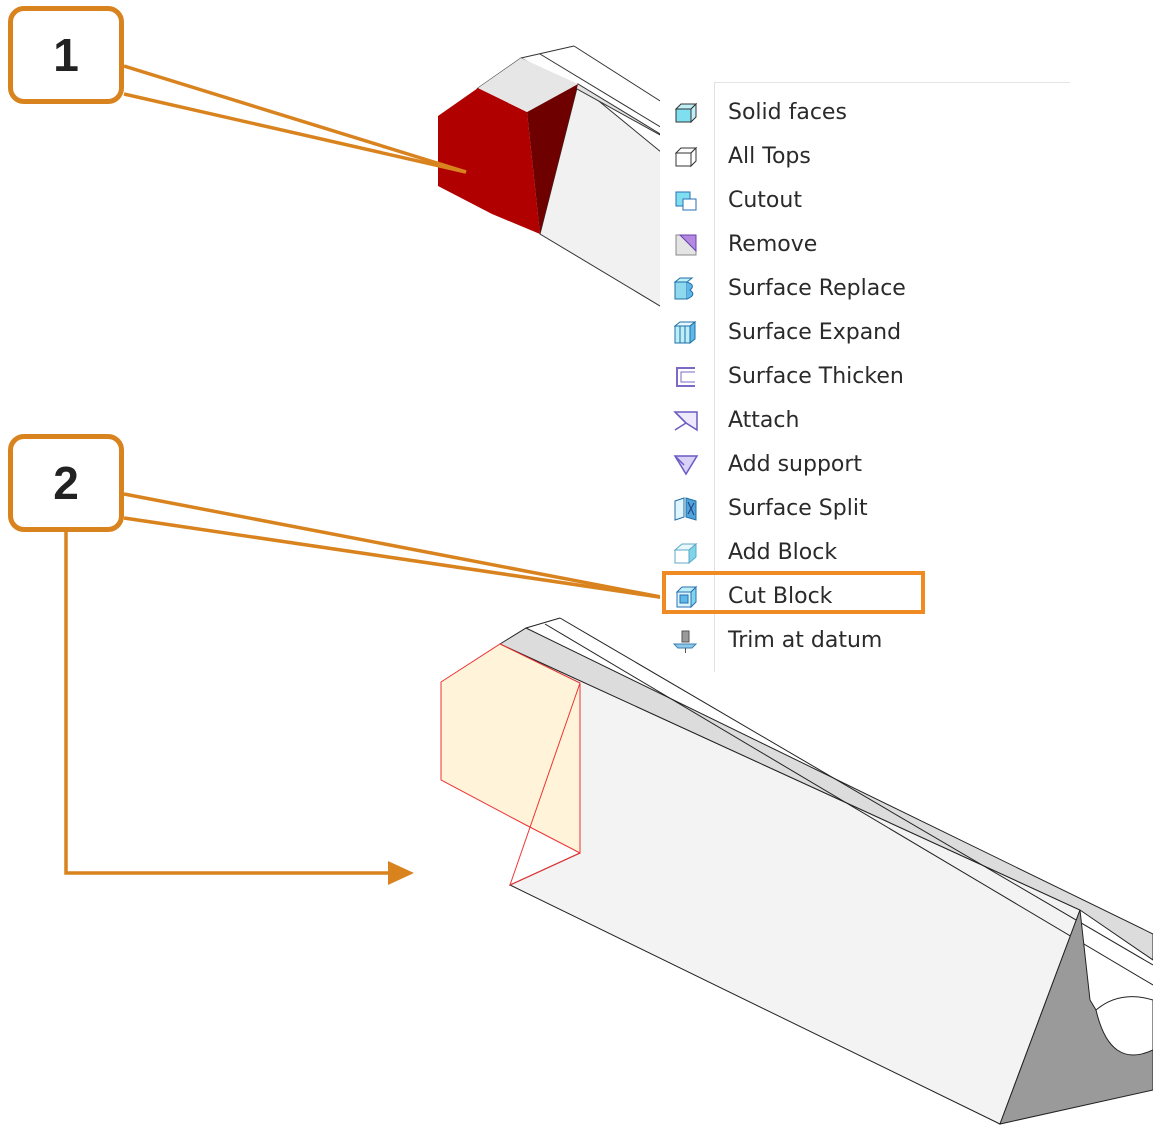 Image resolution: width=1153 pixels, height=1125 pixels. What do you see at coordinates (783, 552) in the screenshot?
I see `menu-item-label: Add Block` at bounding box center [783, 552].